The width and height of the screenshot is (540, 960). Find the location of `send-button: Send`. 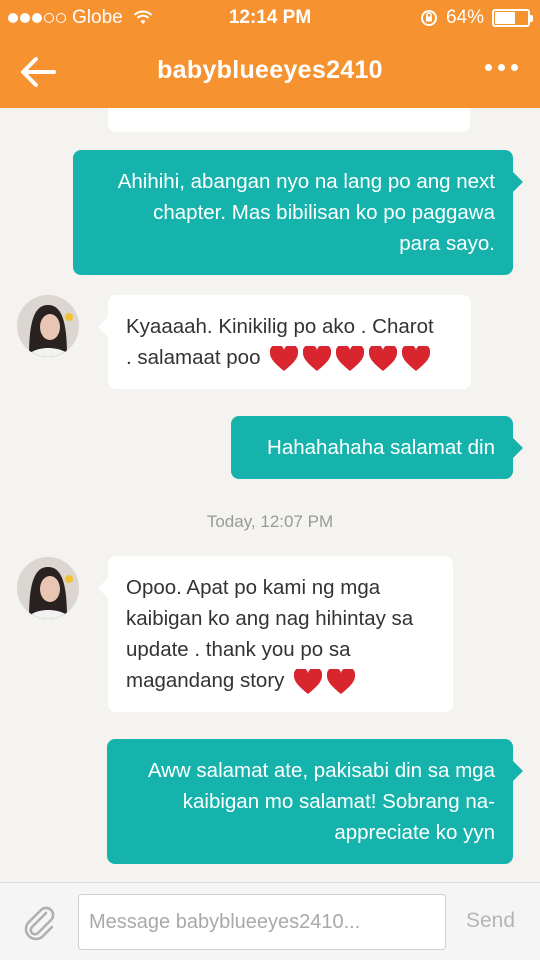

send-button: Send is located at coordinates (490, 921).